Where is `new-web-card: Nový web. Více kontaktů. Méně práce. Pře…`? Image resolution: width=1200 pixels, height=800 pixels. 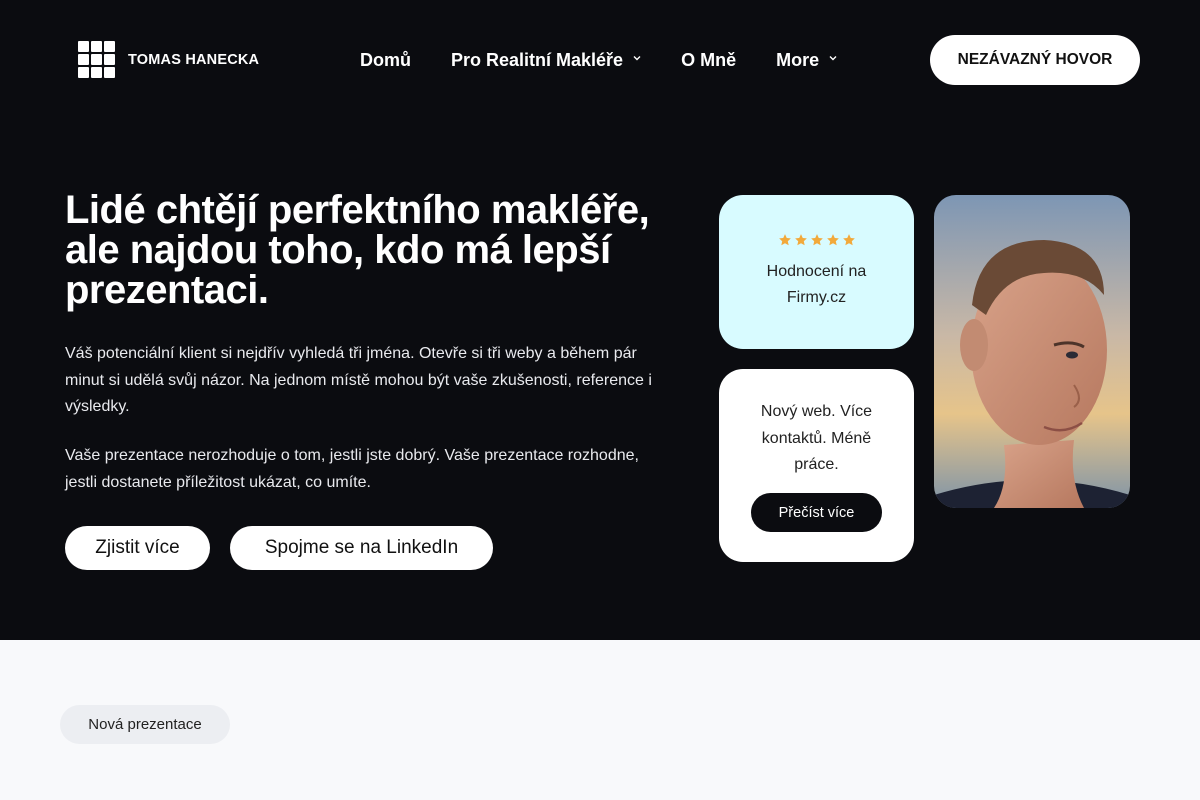
new-web-card: Nový web. Více kontaktů. Méně práce. Pře… is located at coordinates (816, 465).